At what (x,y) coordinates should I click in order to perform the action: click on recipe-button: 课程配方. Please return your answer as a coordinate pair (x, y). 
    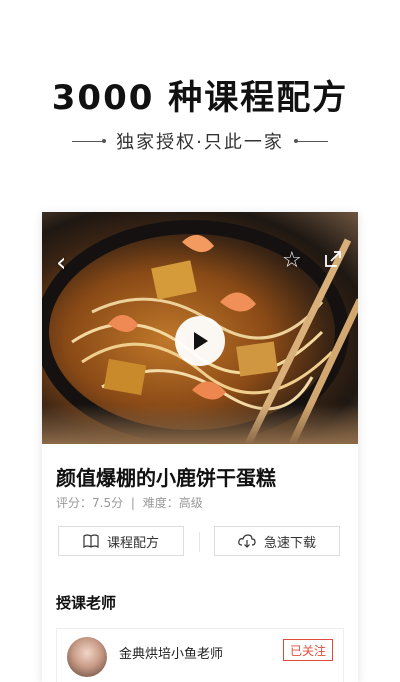
    Looking at the image, I should click on (121, 541).